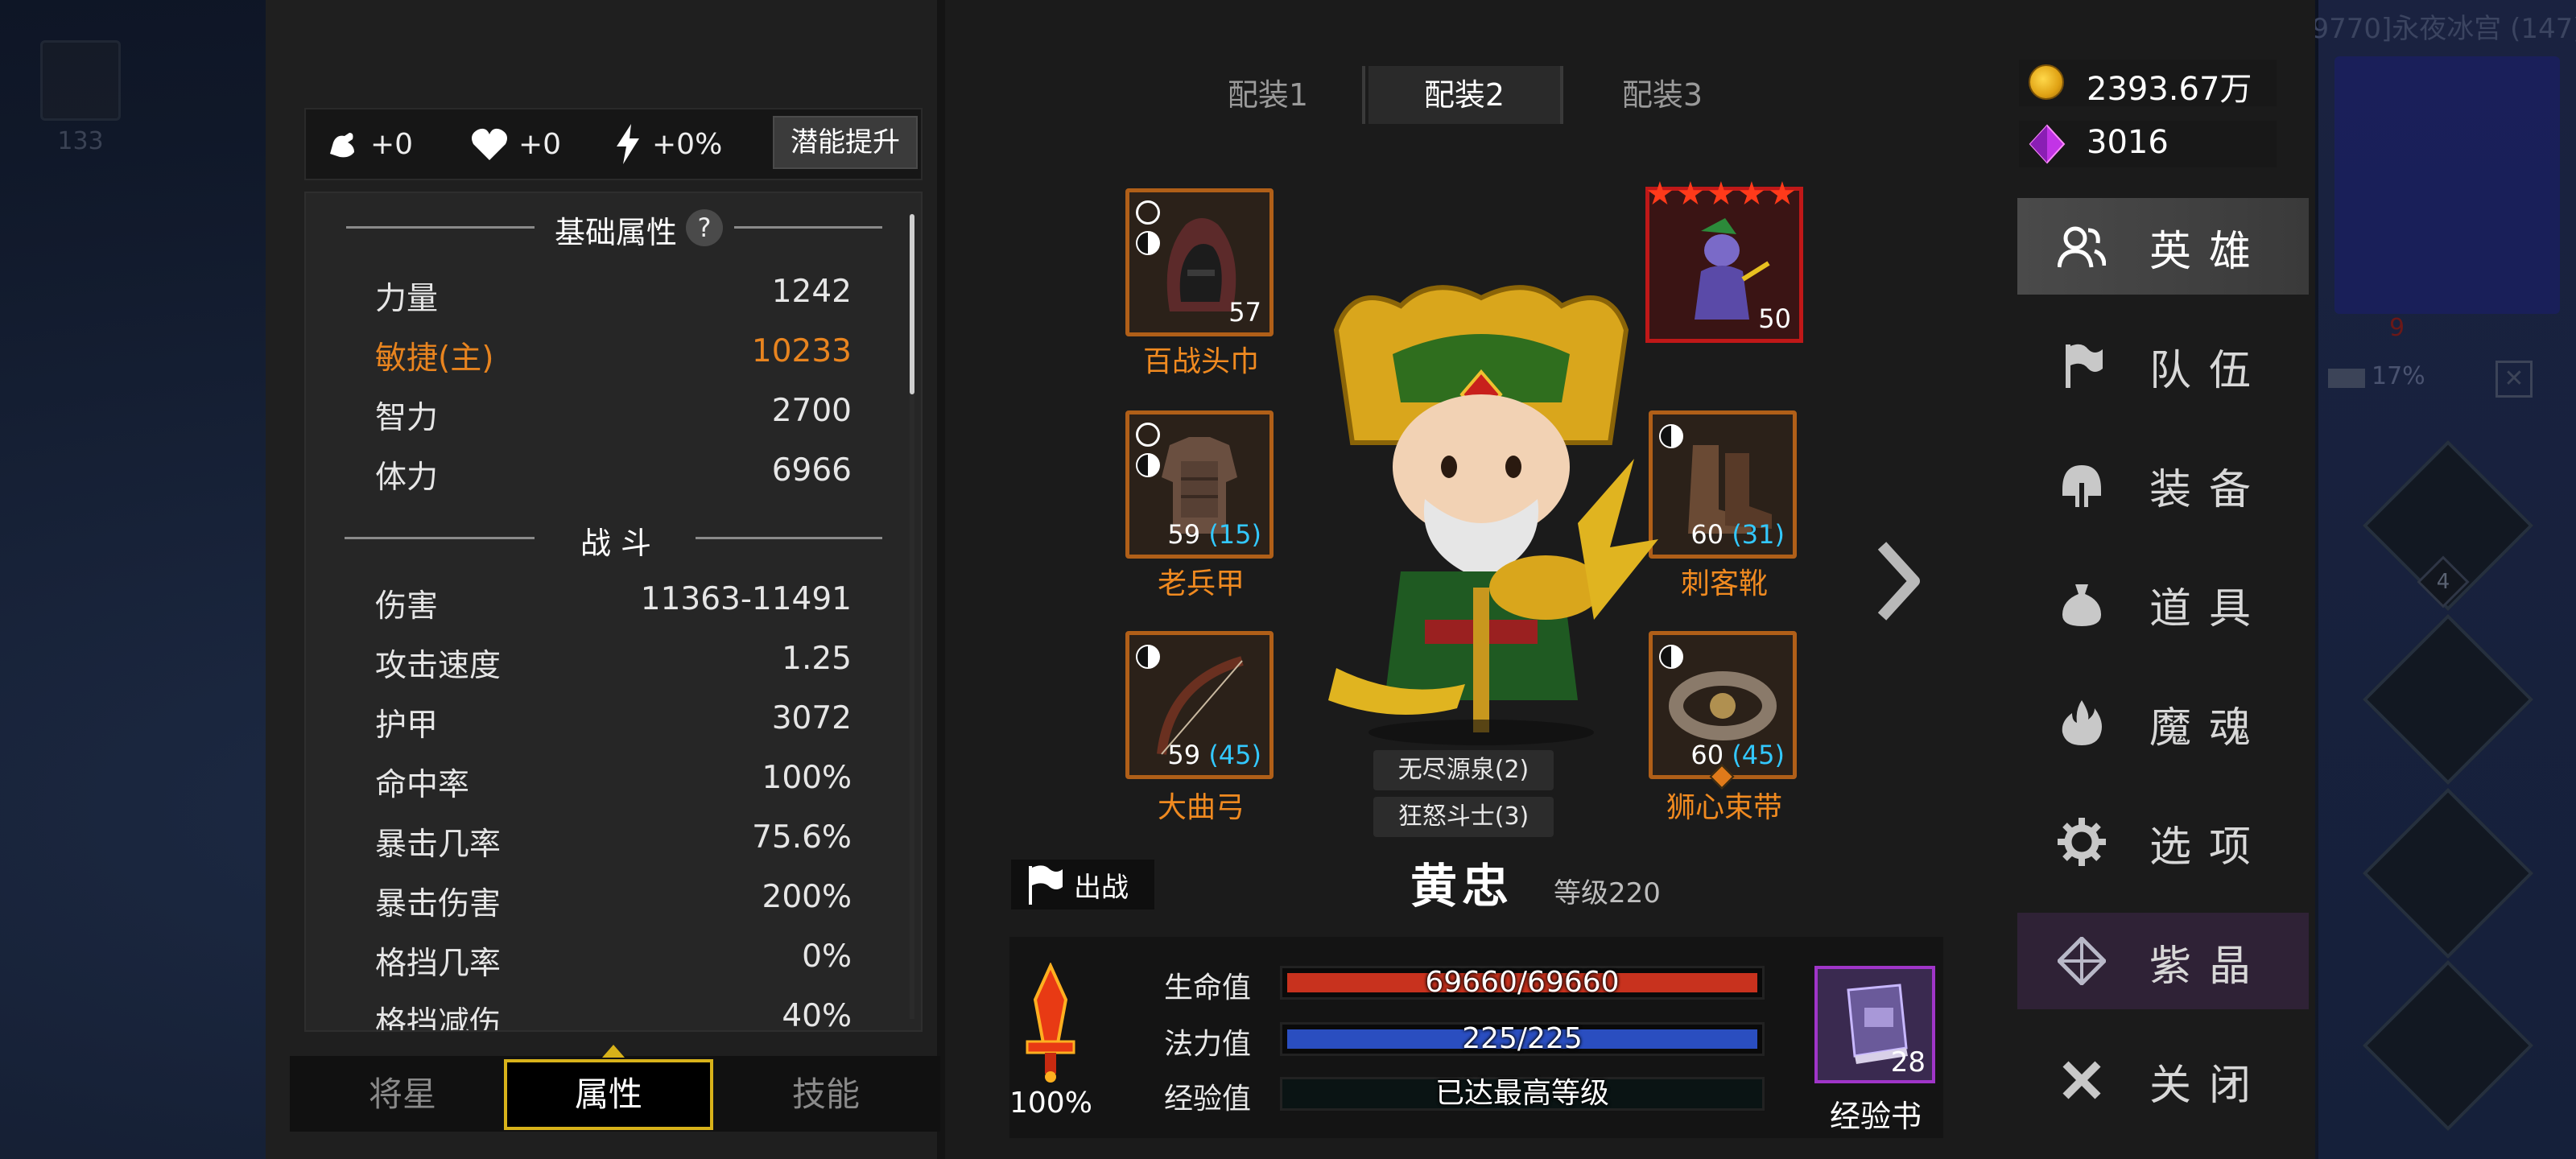 Image resolution: width=2576 pixels, height=1159 pixels. What do you see at coordinates (1462, 886) in the screenshot?
I see `hero-name: 黄忠` at bounding box center [1462, 886].